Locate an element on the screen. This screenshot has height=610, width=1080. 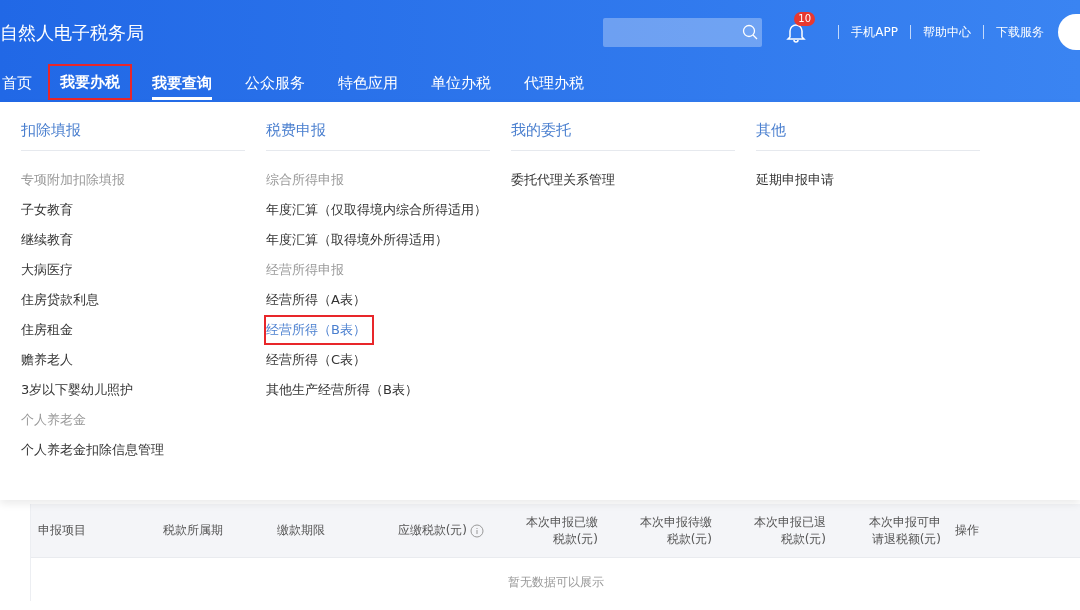
menu-group-label: 综合所得申报 is located at coordinates (305, 180).